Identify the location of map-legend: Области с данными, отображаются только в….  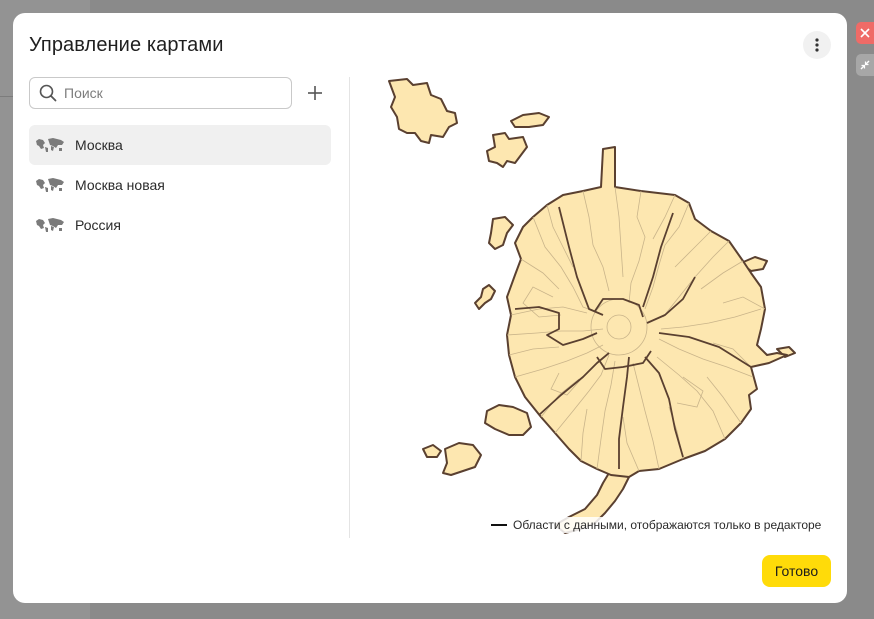
(656, 525).